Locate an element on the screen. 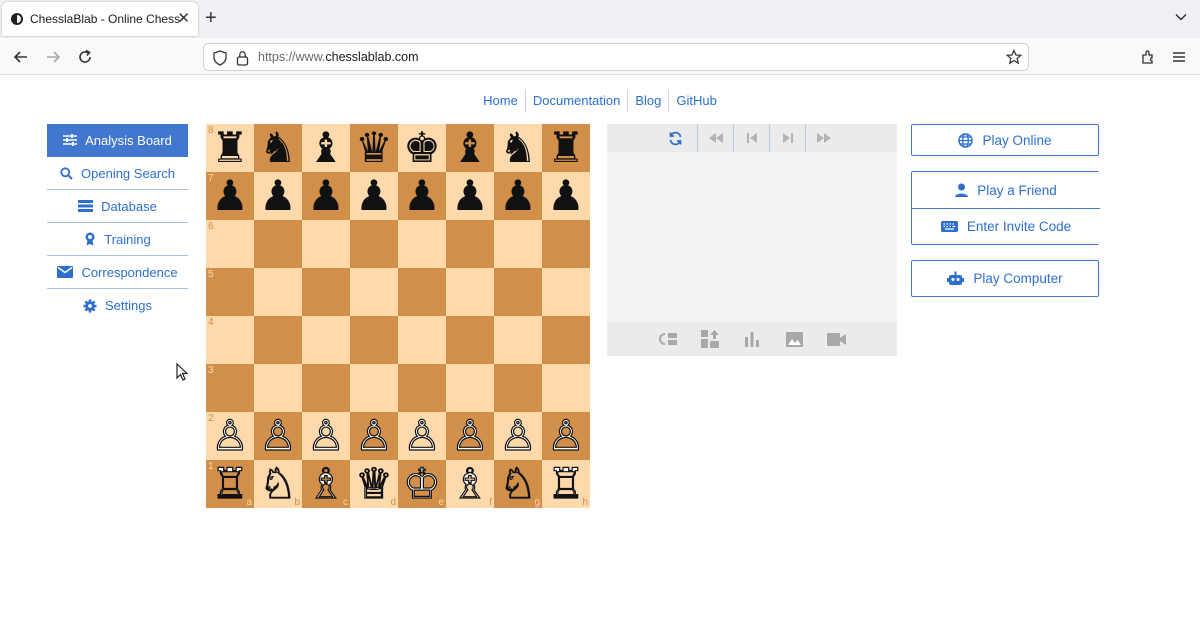  square-g7: ♟ is located at coordinates (518, 196).